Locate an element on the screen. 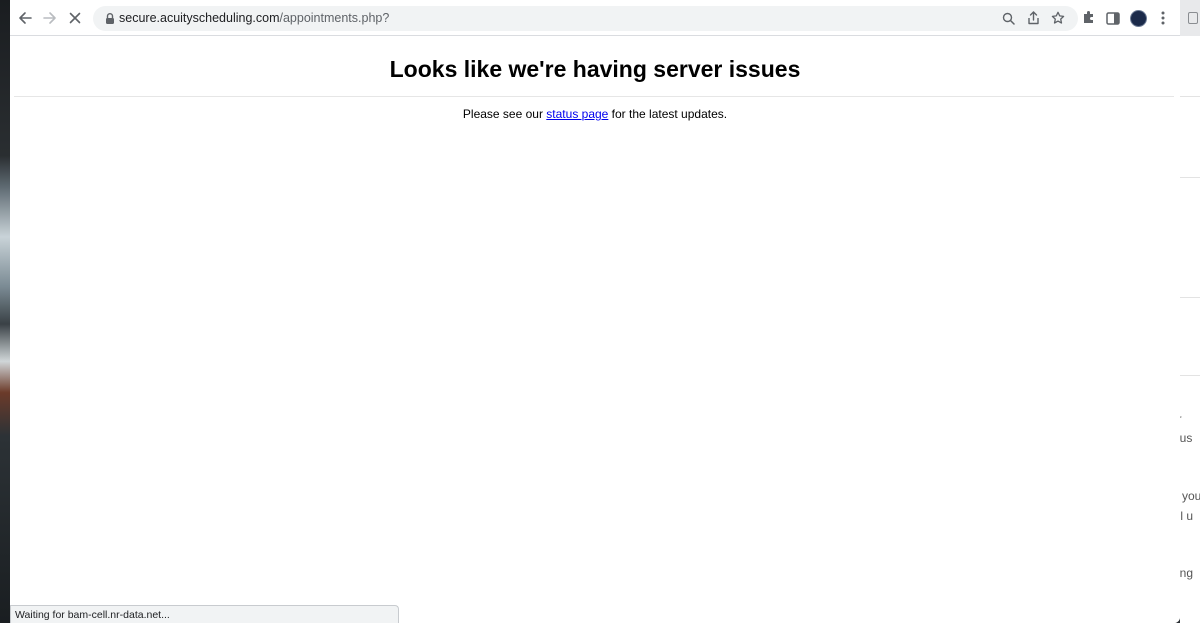 This screenshot has width=1200, height=623. page-title: Looks like we're having server issues is located at coordinates (595, 69).